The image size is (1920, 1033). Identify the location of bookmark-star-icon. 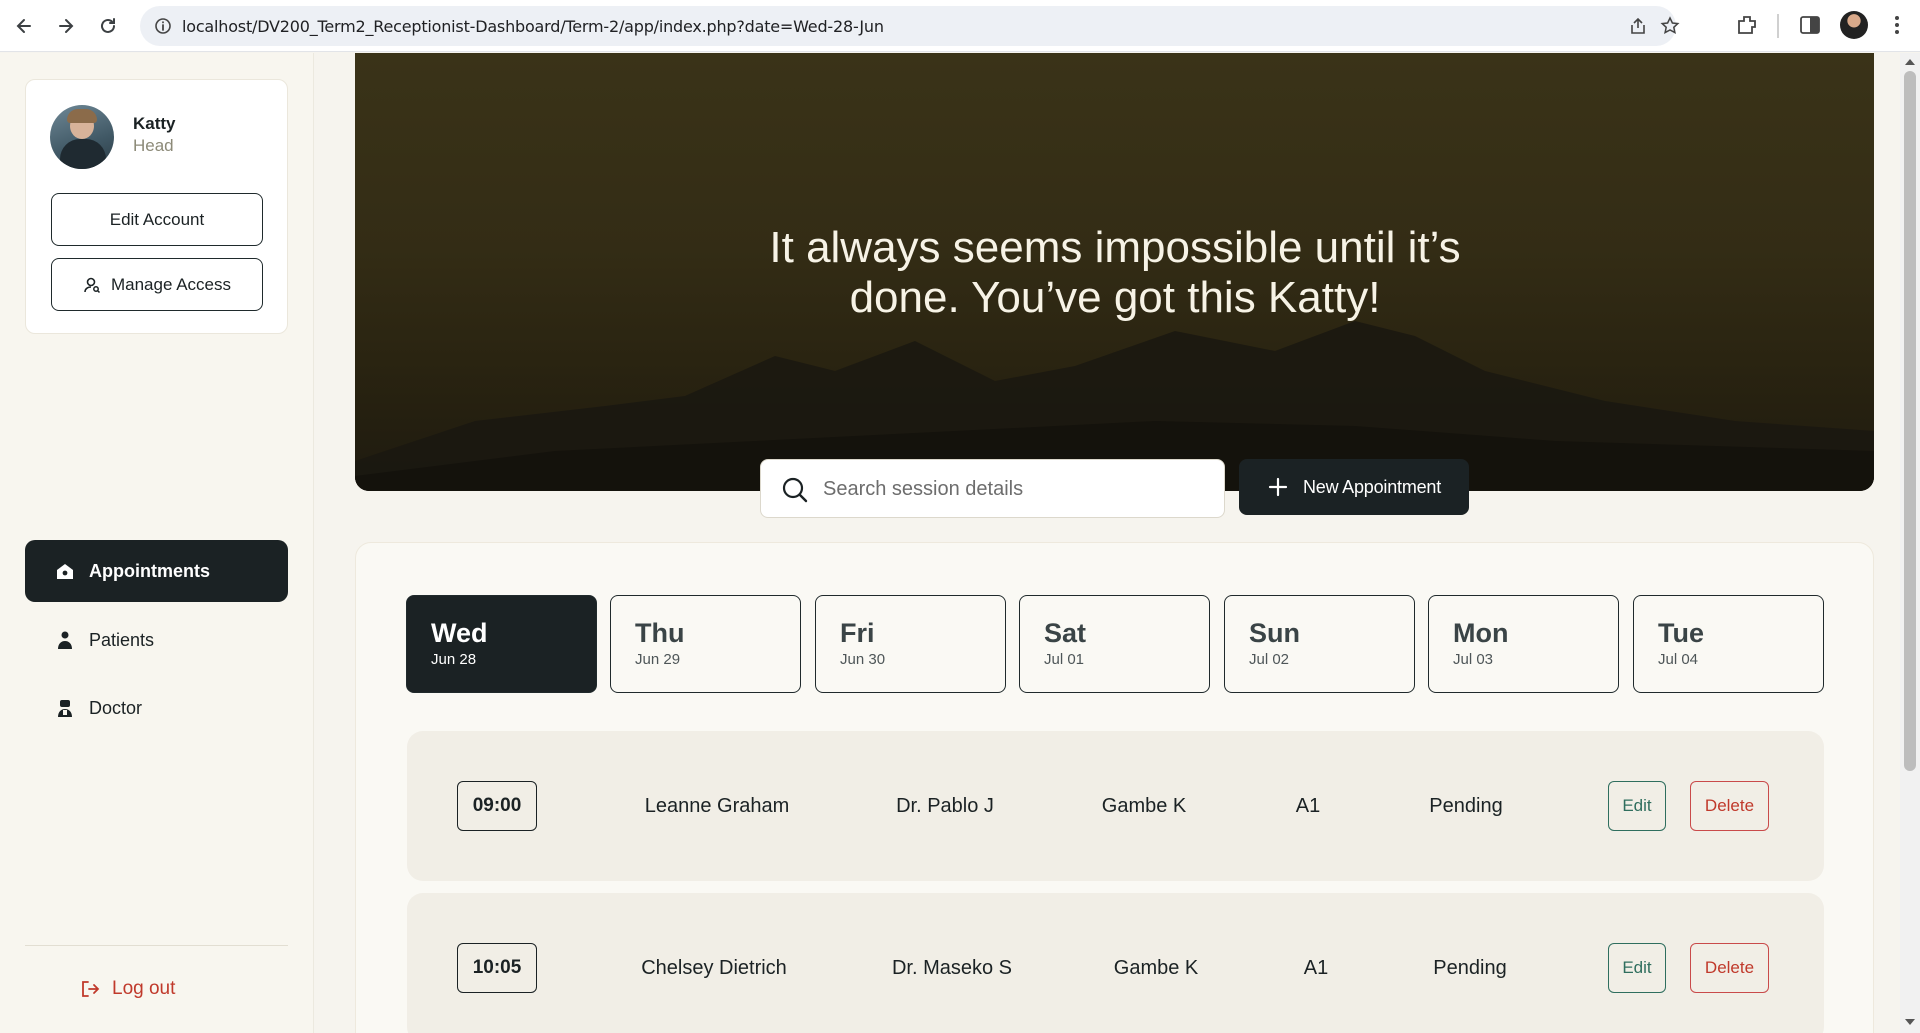
(1670, 26).